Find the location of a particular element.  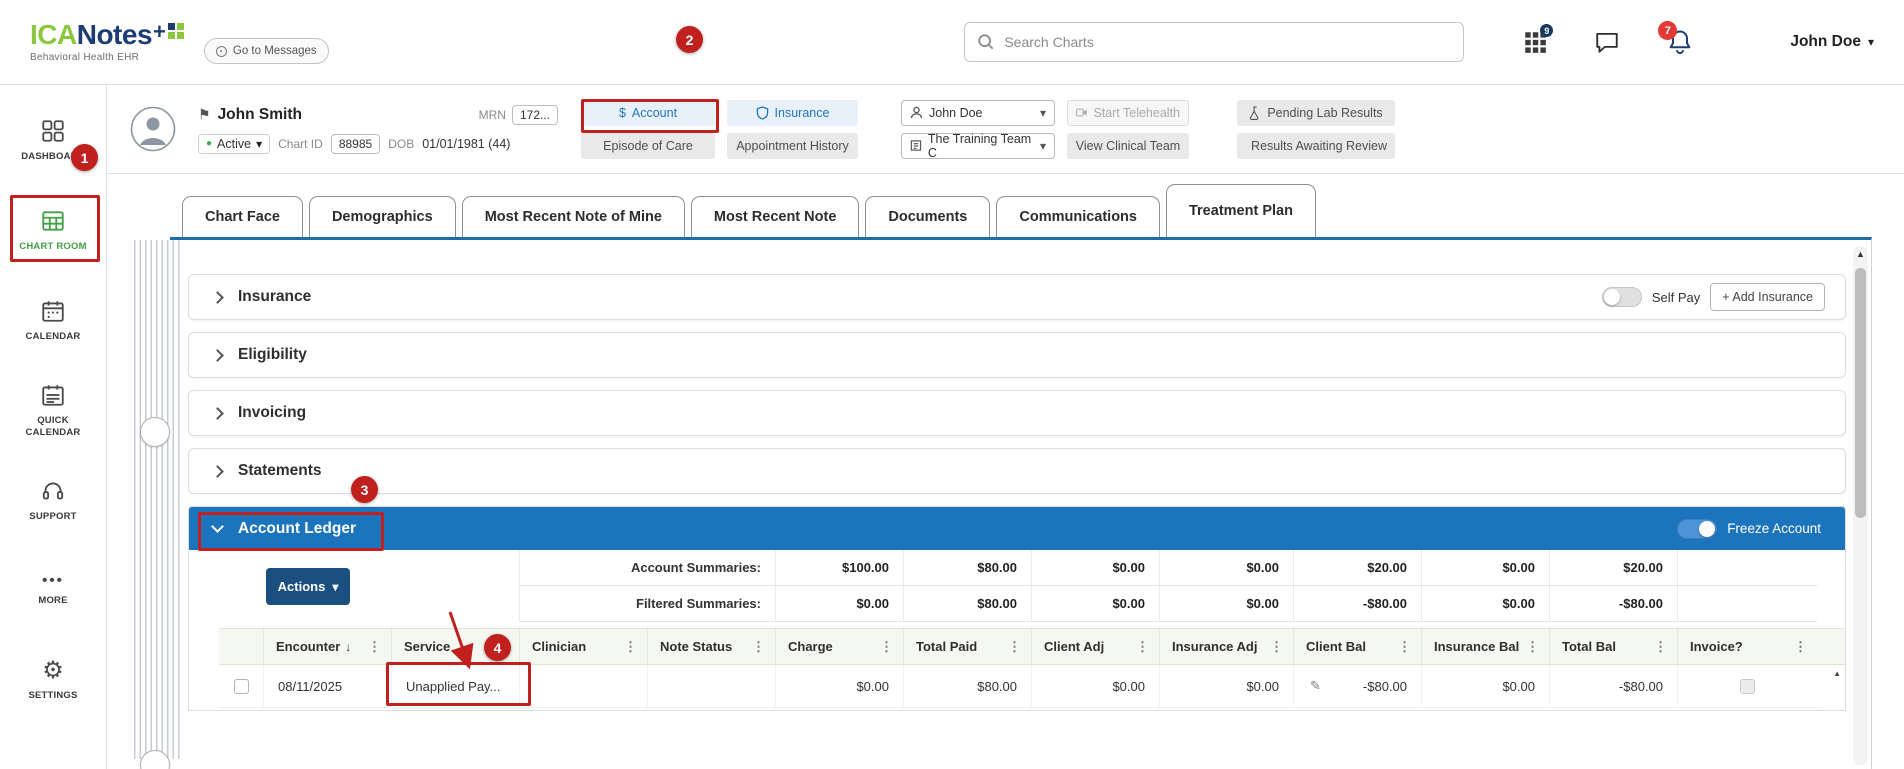

column-header-client-bal: Client Bal ⋮ is located at coordinates (1357, 646).